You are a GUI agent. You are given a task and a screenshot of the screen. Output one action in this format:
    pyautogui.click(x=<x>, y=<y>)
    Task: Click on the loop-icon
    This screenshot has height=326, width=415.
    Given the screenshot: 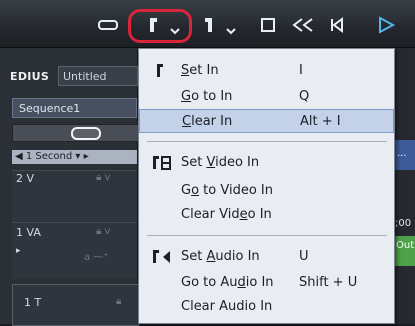 What is the action you would take?
    pyautogui.click(x=108, y=25)
    